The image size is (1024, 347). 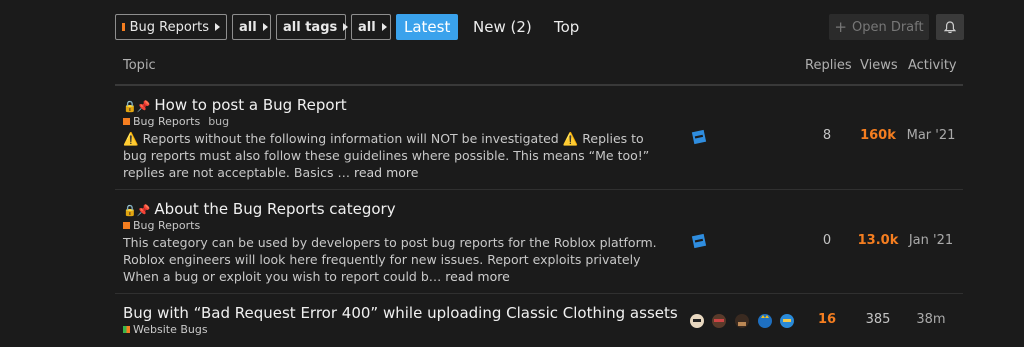 I want to click on activity-date: Jan '21, so click(x=931, y=240).